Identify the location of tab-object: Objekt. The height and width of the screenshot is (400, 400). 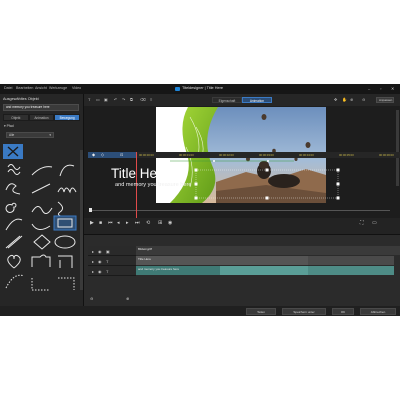
(16, 117).